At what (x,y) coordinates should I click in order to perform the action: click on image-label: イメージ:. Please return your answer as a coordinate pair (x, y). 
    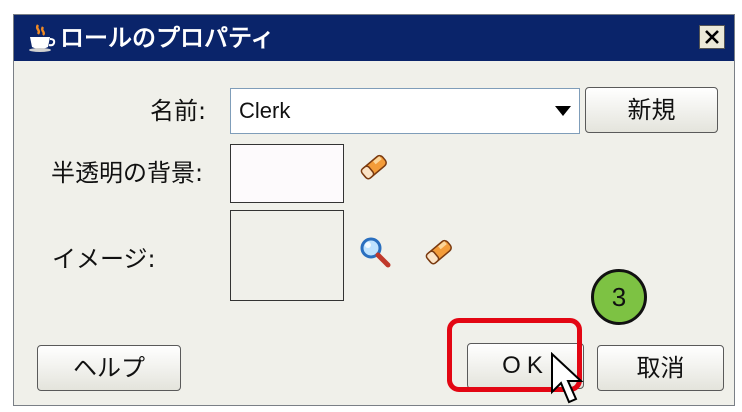
    Looking at the image, I should click on (104, 259).